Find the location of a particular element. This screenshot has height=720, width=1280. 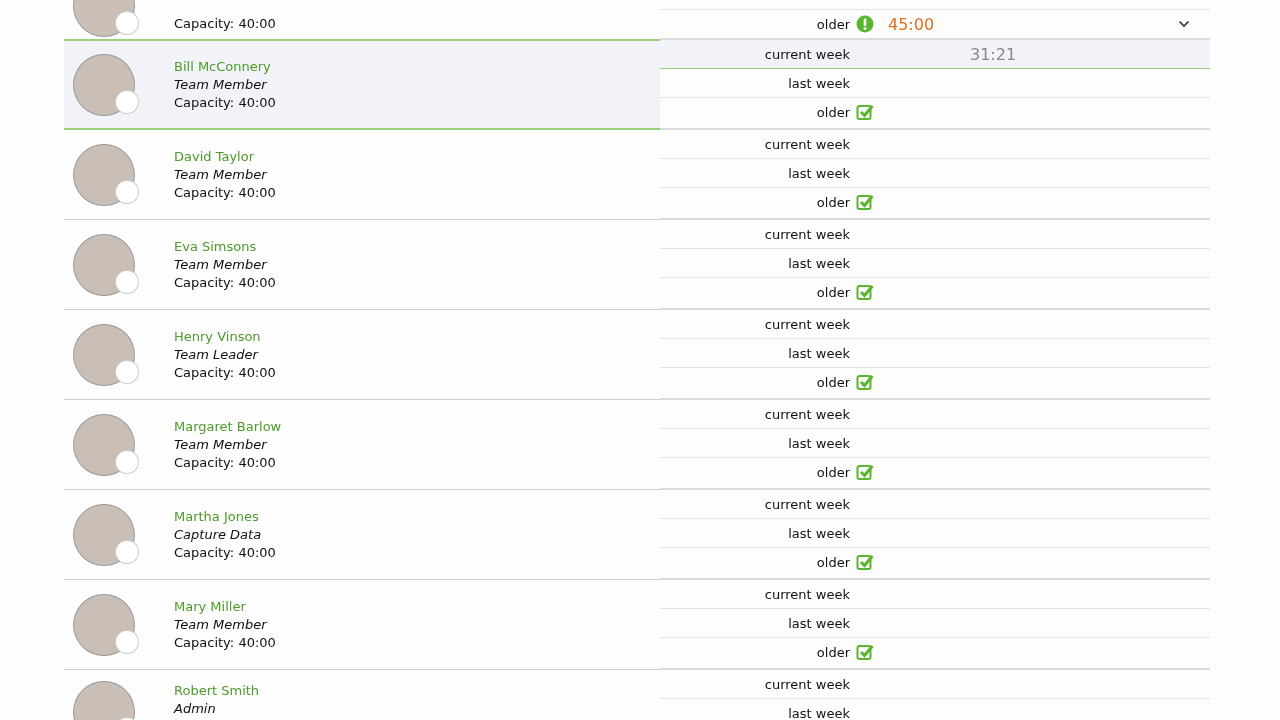

selected-period-row: current week 31:21 is located at coordinates (935, 54).